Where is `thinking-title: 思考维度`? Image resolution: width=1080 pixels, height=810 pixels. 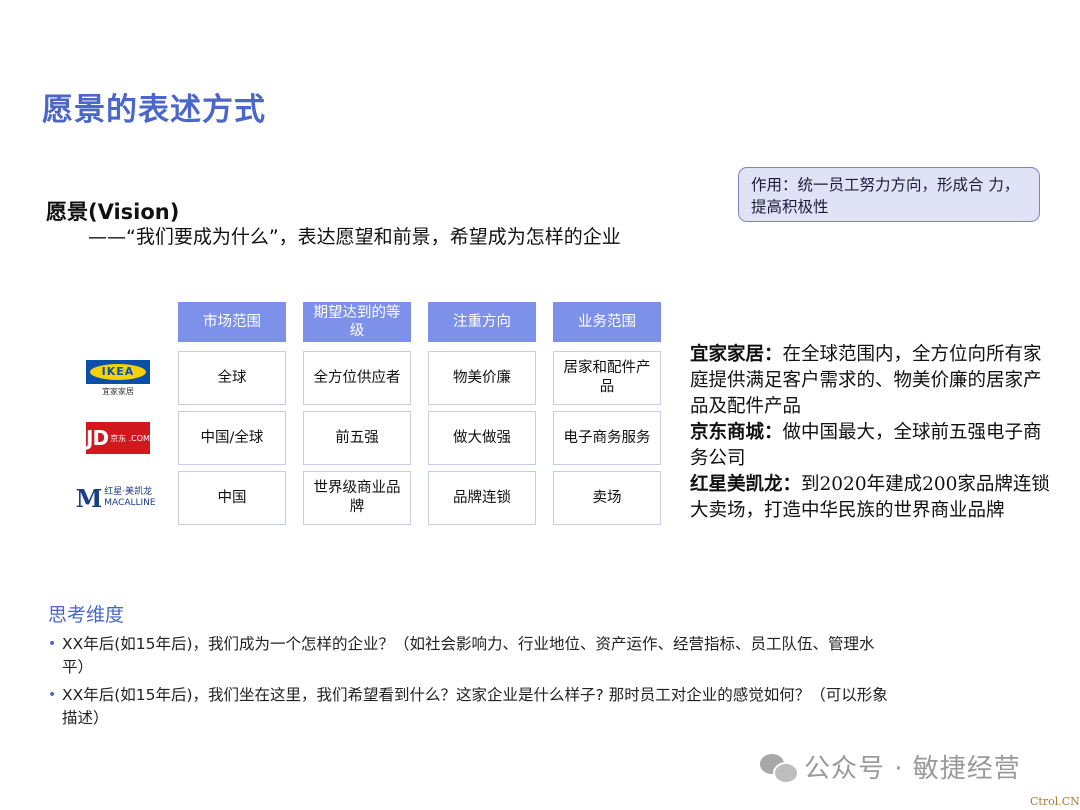 thinking-title: 思考维度 is located at coordinates (86, 615).